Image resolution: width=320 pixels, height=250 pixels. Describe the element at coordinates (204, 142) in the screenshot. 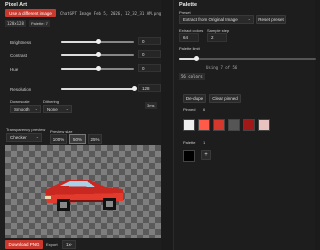

I see `palette-section-count: 1` at that location.